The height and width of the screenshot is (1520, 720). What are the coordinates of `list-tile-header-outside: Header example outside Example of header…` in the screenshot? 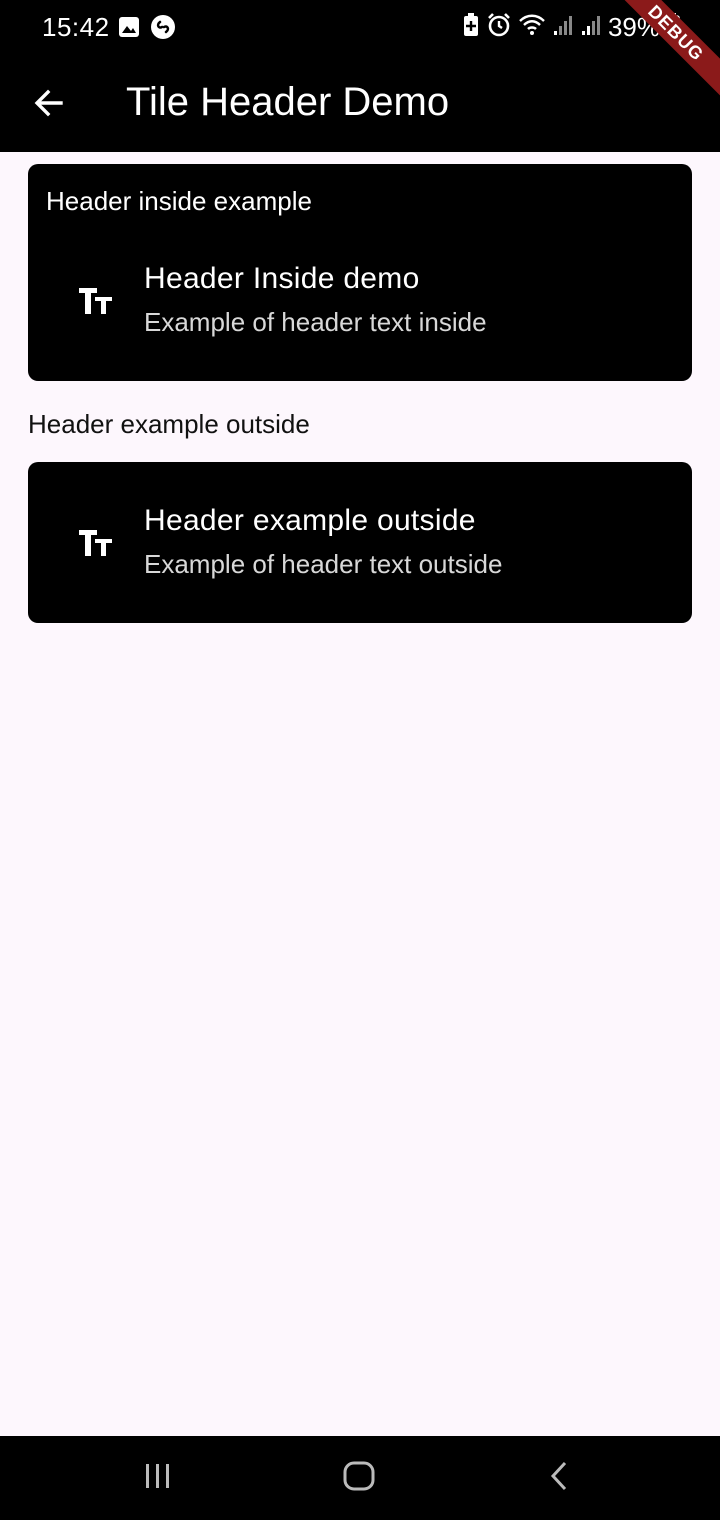 It's located at (360, 542).